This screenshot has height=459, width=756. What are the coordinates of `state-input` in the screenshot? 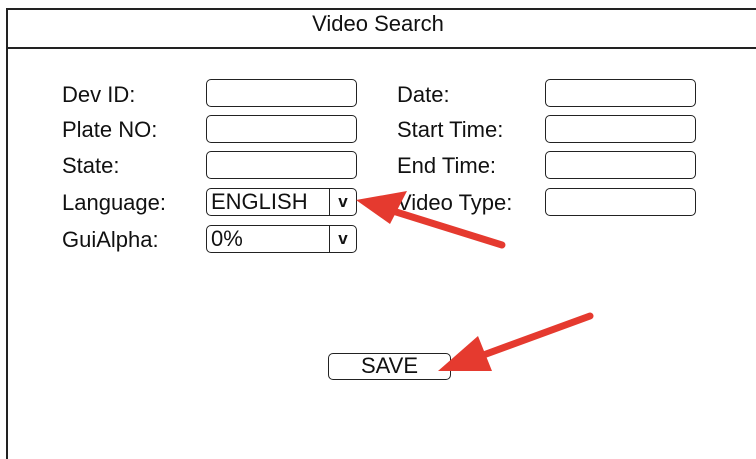 It's located at (281, 165).